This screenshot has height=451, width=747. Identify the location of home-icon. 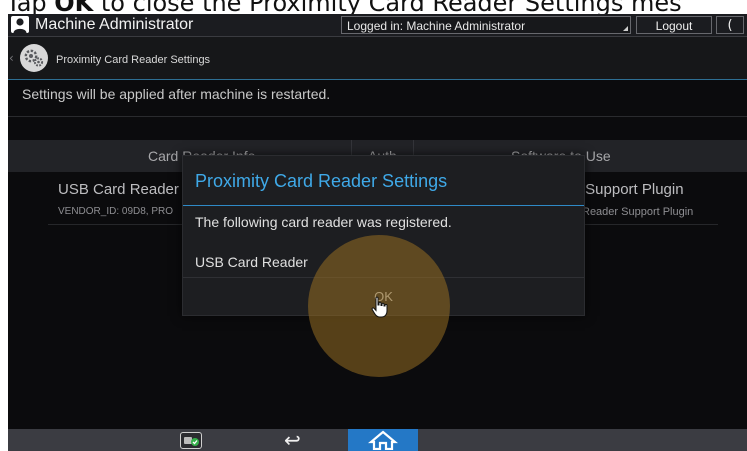
(383, 440).